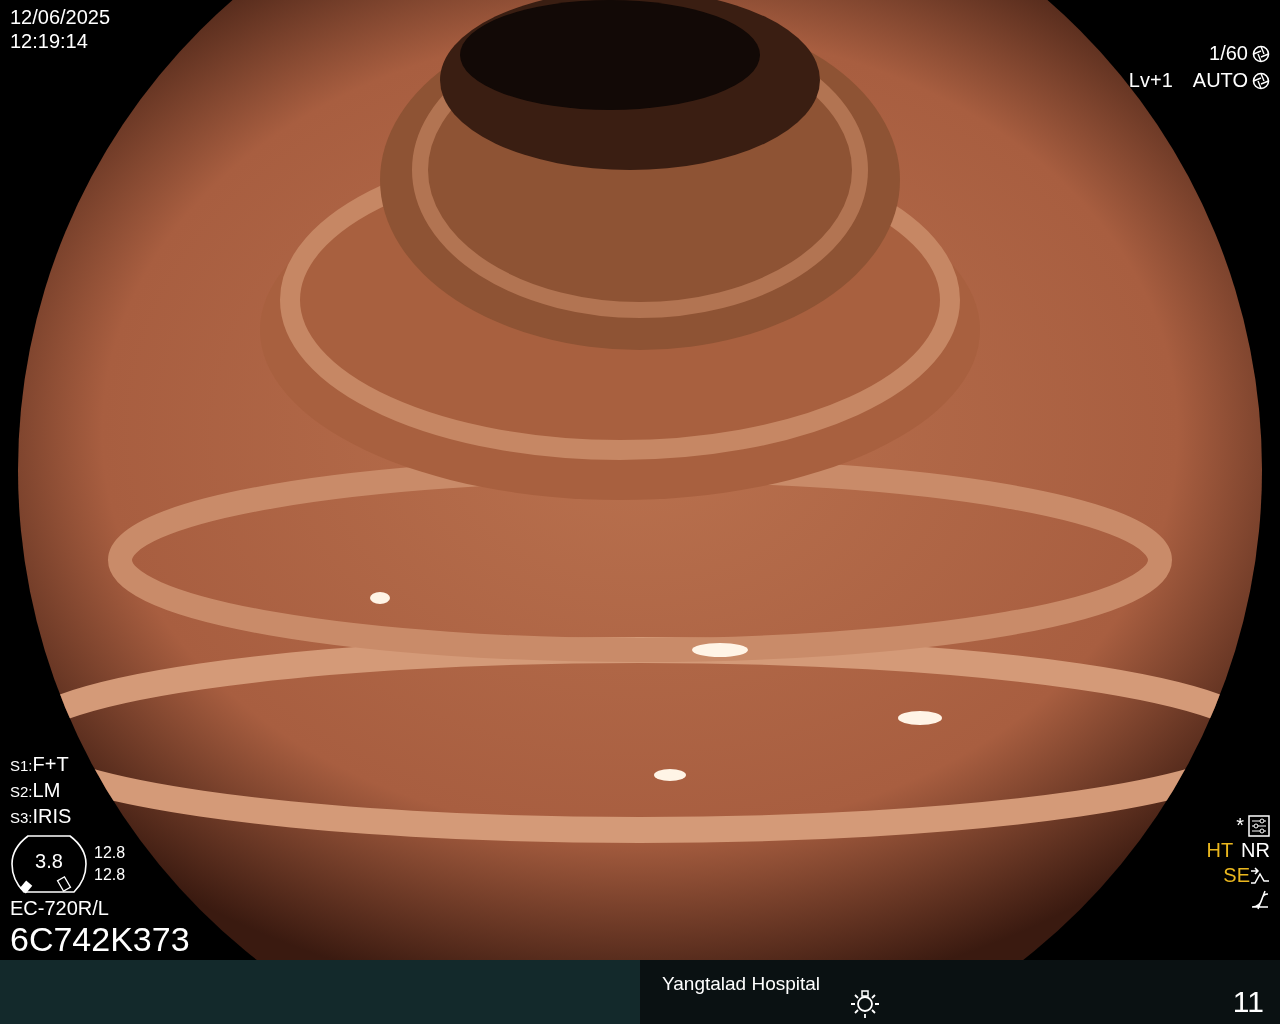  What do you see at coordinates (61, 17) in the screenshot?
I see `date-text: 12/06/2025` at bounding box center [61, 17].